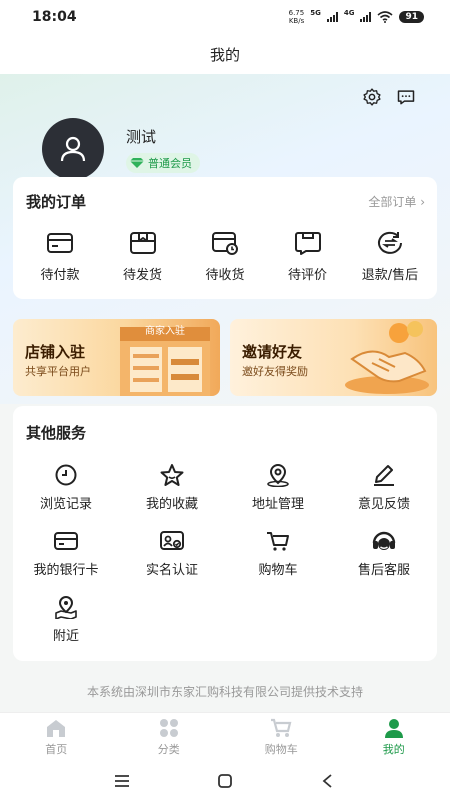 The width and height of the screenshot is (450, 800). I want to click on service-label: 浏览记录, so click(65, 504).